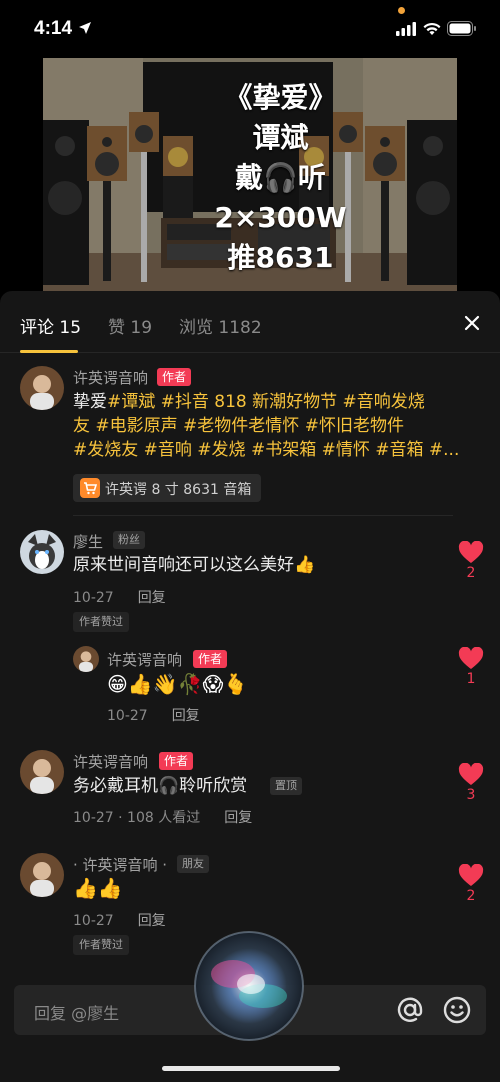 The height and width of the screenshot is (1082, 500). Describe the element at coordinates (263, 515) in the screenshot. I see `divider` at that location.